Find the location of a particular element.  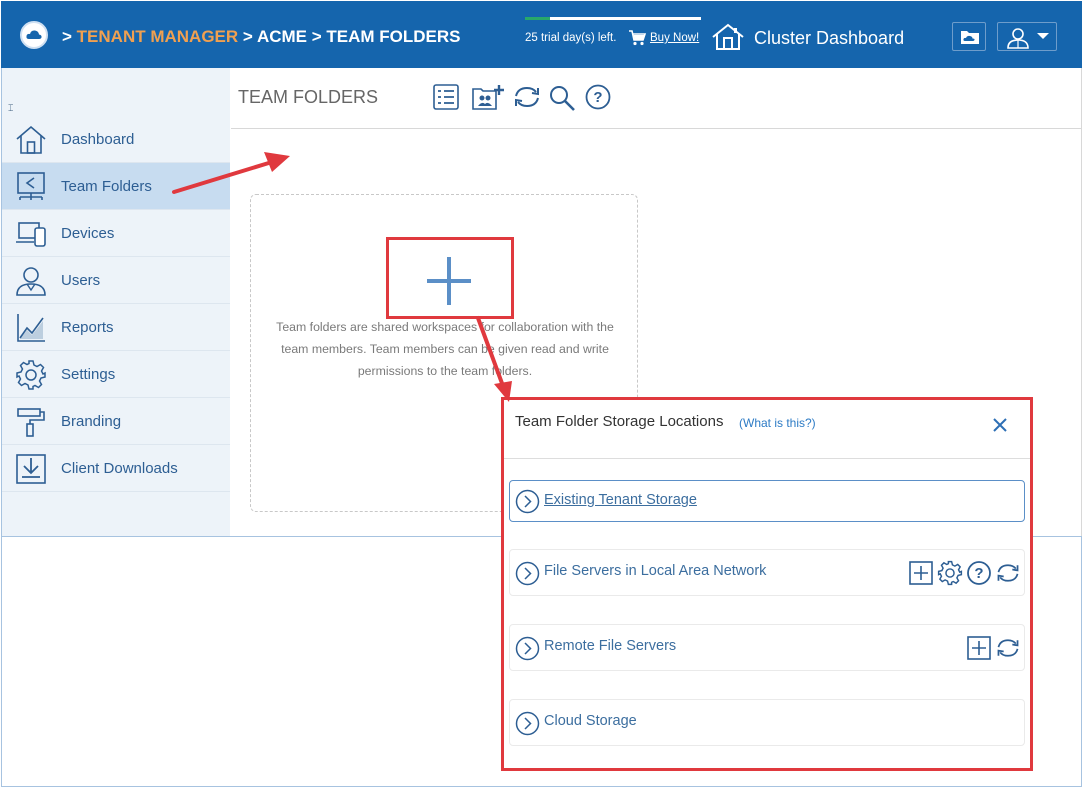

option-existing-tenant-storage: Existing Tenant Storage is located at coordinates (767, 501).